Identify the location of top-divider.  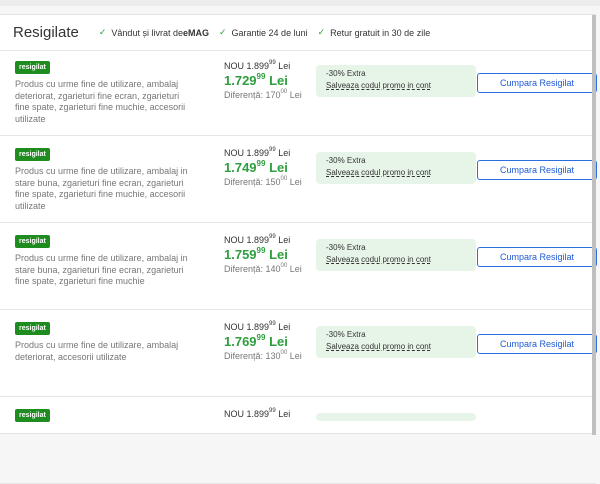
(300, 3).